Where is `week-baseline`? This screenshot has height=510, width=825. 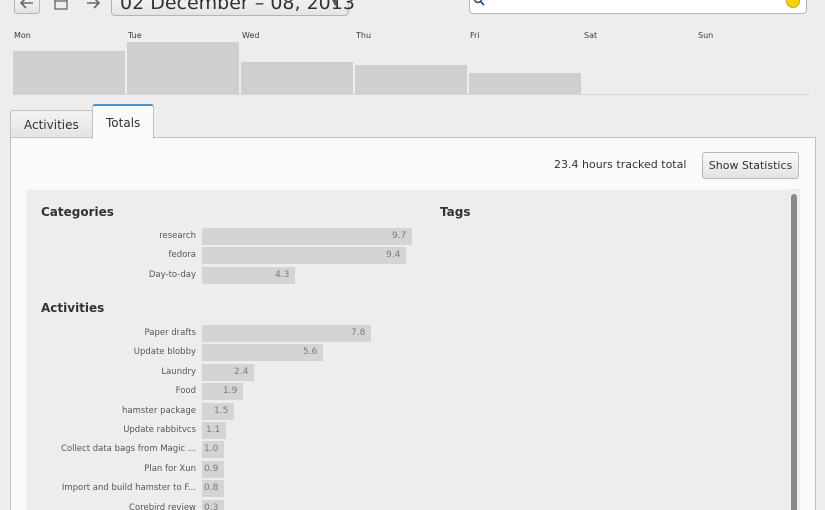
week-baseline is located at coordinates (411, 94).